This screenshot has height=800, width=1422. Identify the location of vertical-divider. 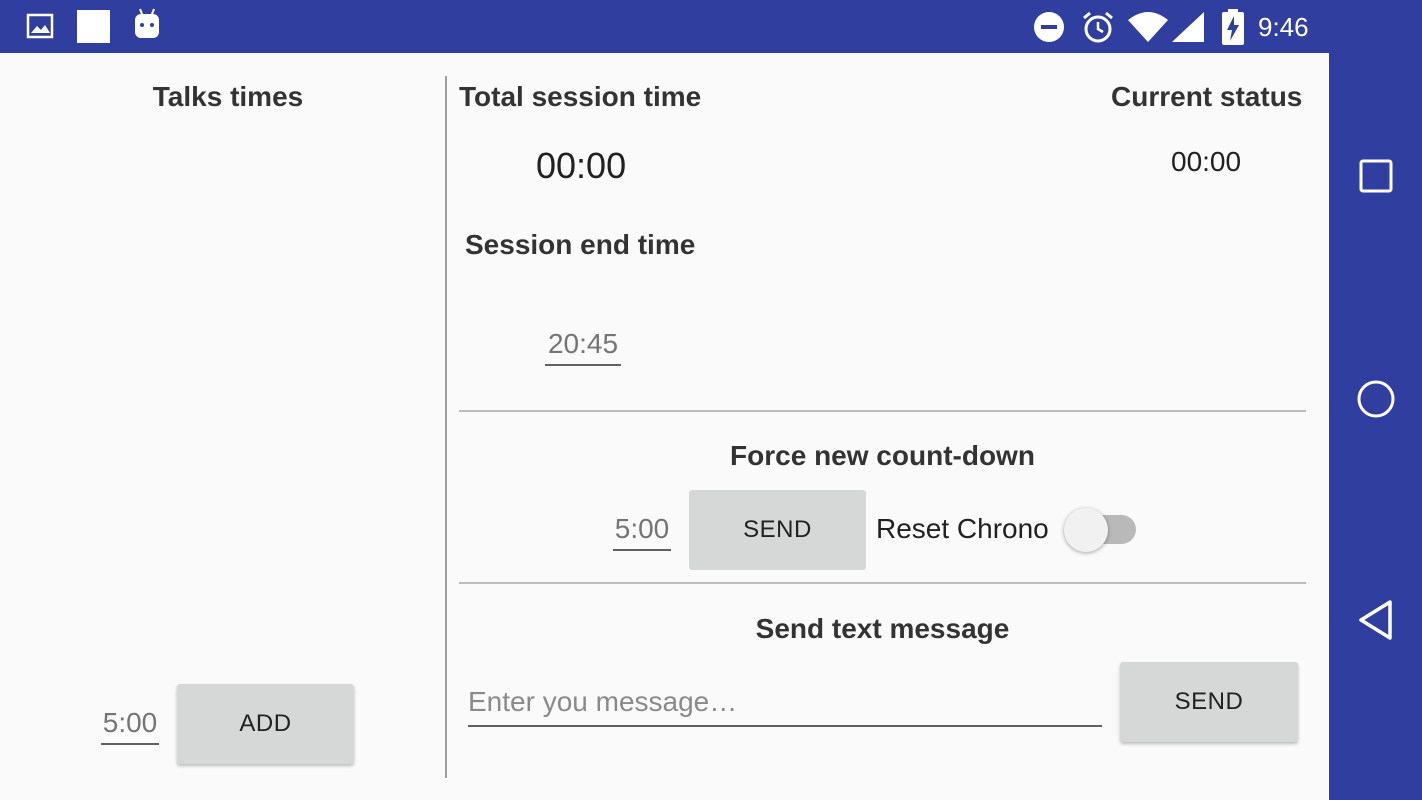
(446, 427).